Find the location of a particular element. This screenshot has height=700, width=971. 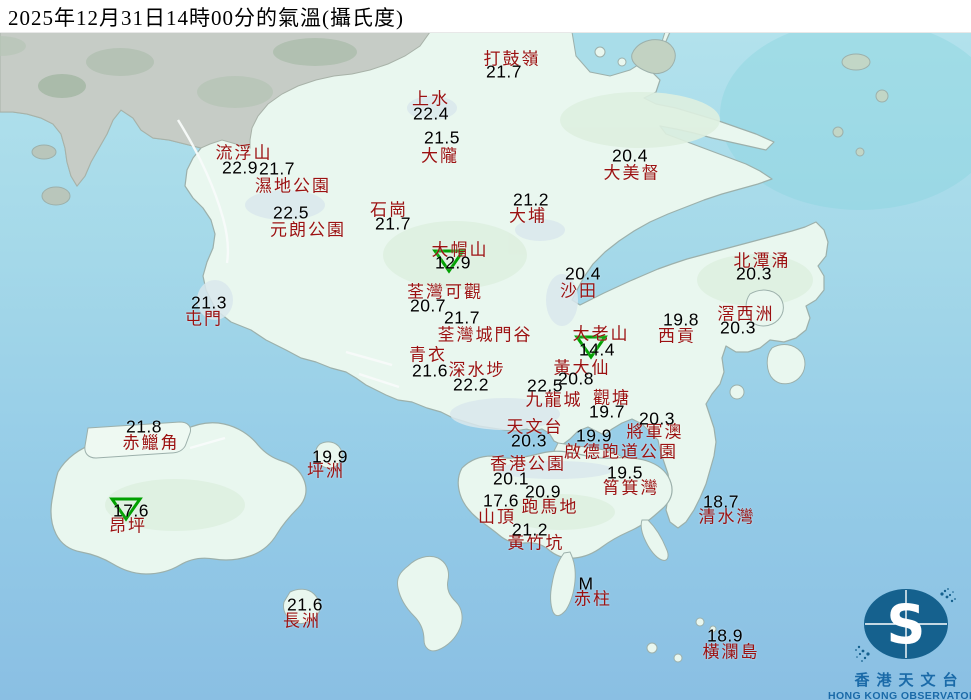

station-temperature: M is located at coordinates (586, 583).